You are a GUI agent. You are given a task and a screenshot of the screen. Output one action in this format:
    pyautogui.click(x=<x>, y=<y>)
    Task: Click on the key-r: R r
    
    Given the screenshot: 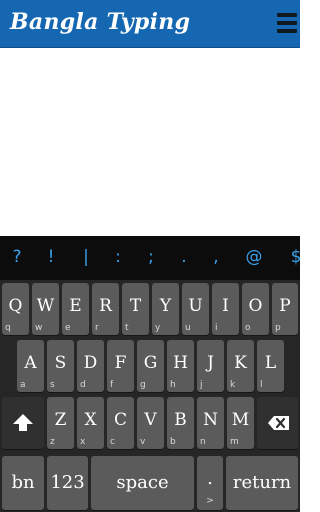 What is the action you would take?
    pyautogui.click(x=105, y=309)
    